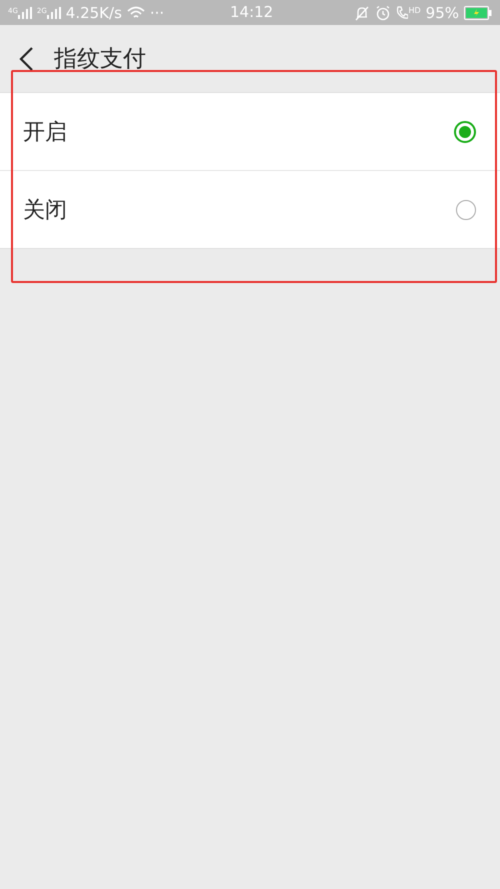 The height and width of the screenshot is (889, 500). What do you see at coordinates (362, 12) in the screenshot?
I see `bell-off-icon` at bounding box center [362, 12].